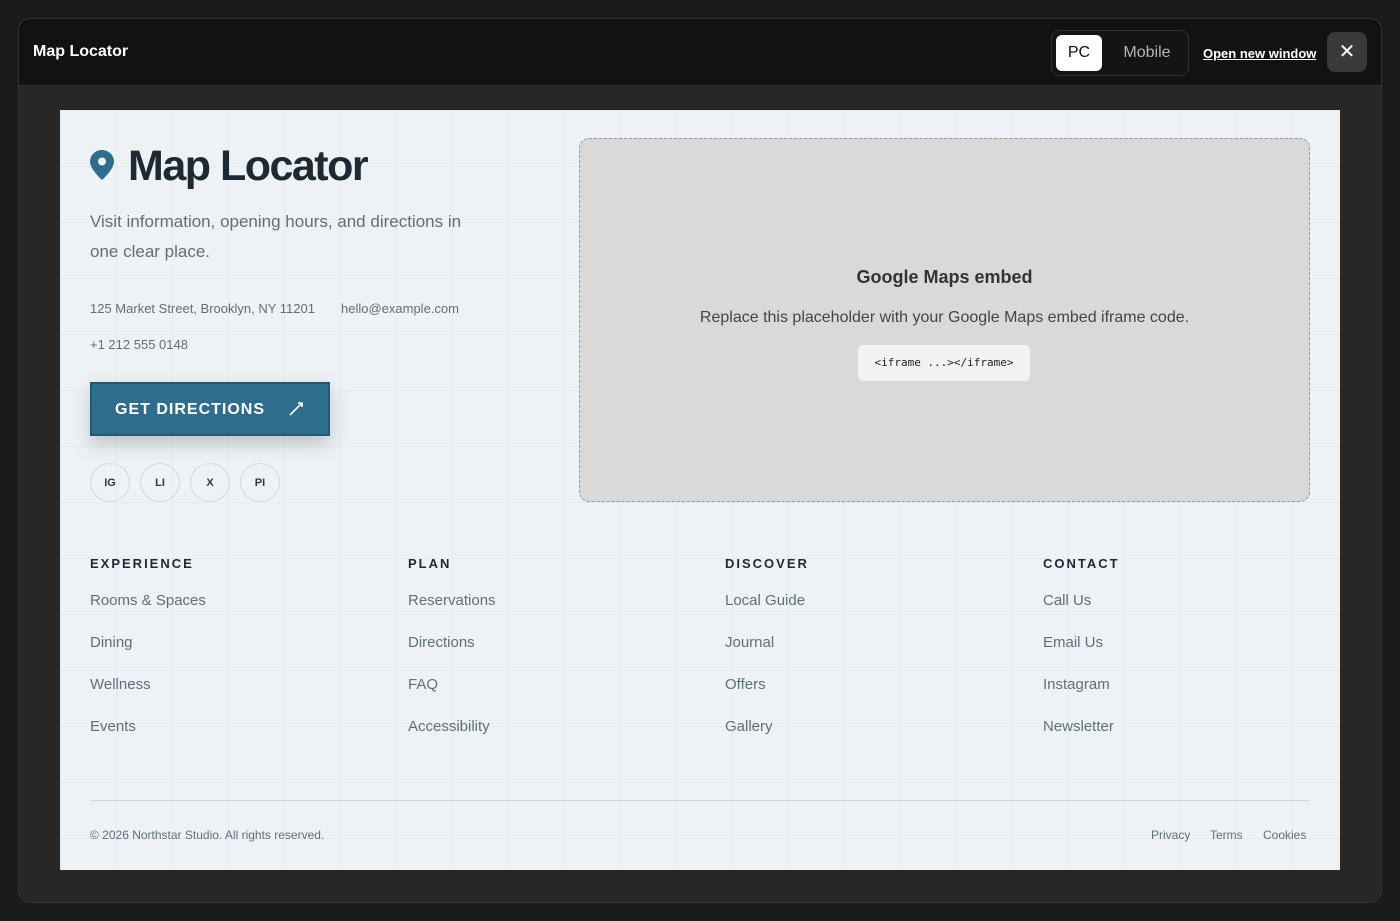  Describe the element at coordinates (452, 612) in the screenshot. I see `footer-link: Reservations` at that location.